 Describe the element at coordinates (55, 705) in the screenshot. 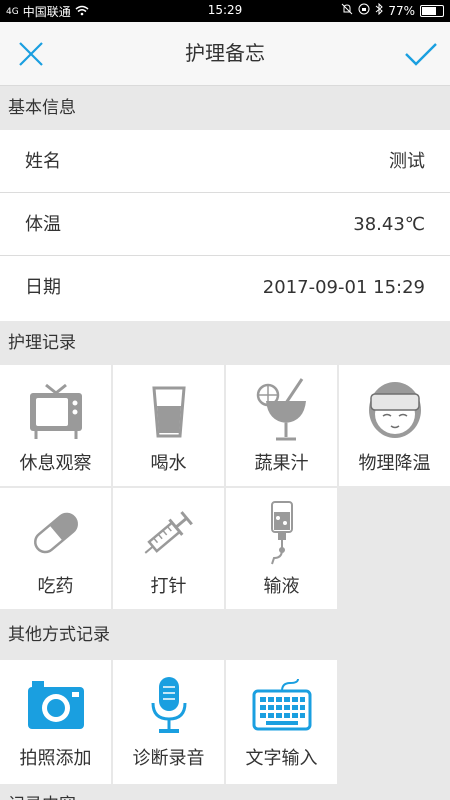

I see `camera-icon` at that location.